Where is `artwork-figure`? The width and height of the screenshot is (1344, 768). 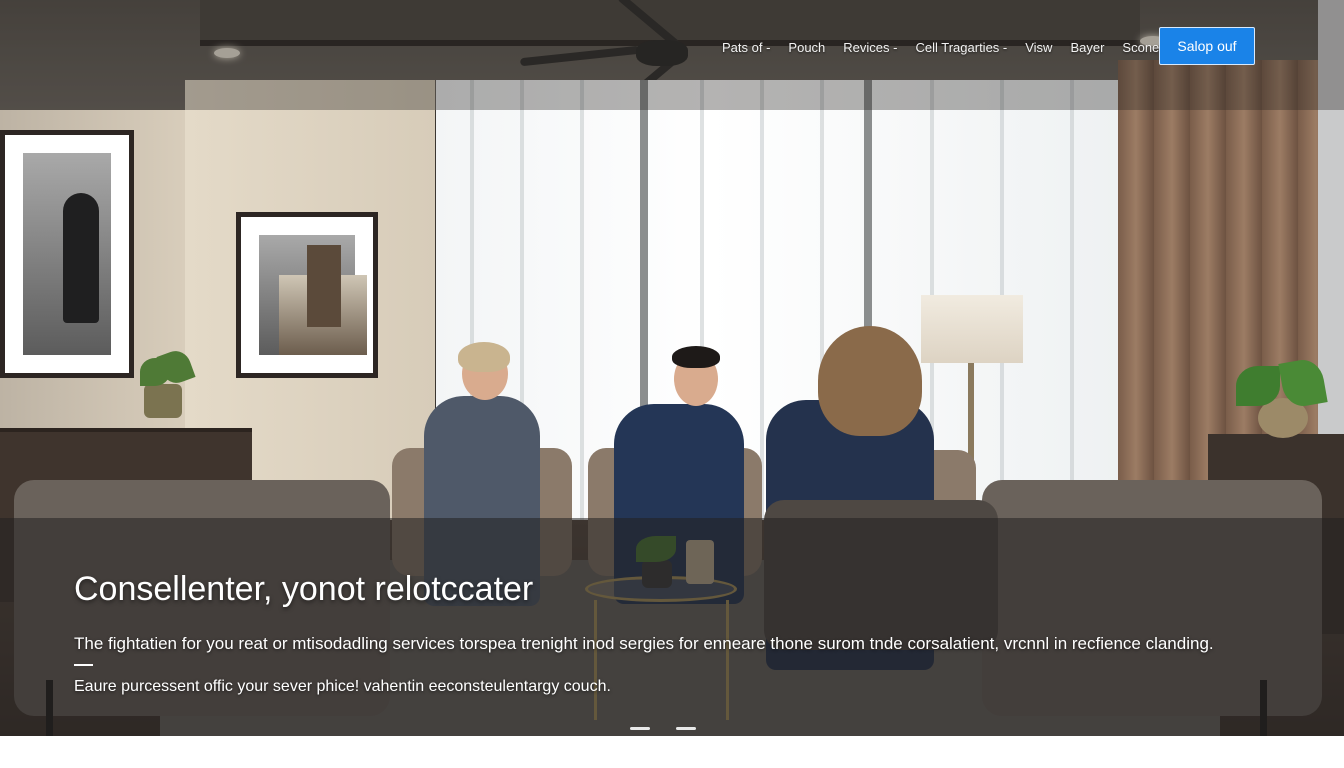 artwork-figure is located at coordinates (81, 258).